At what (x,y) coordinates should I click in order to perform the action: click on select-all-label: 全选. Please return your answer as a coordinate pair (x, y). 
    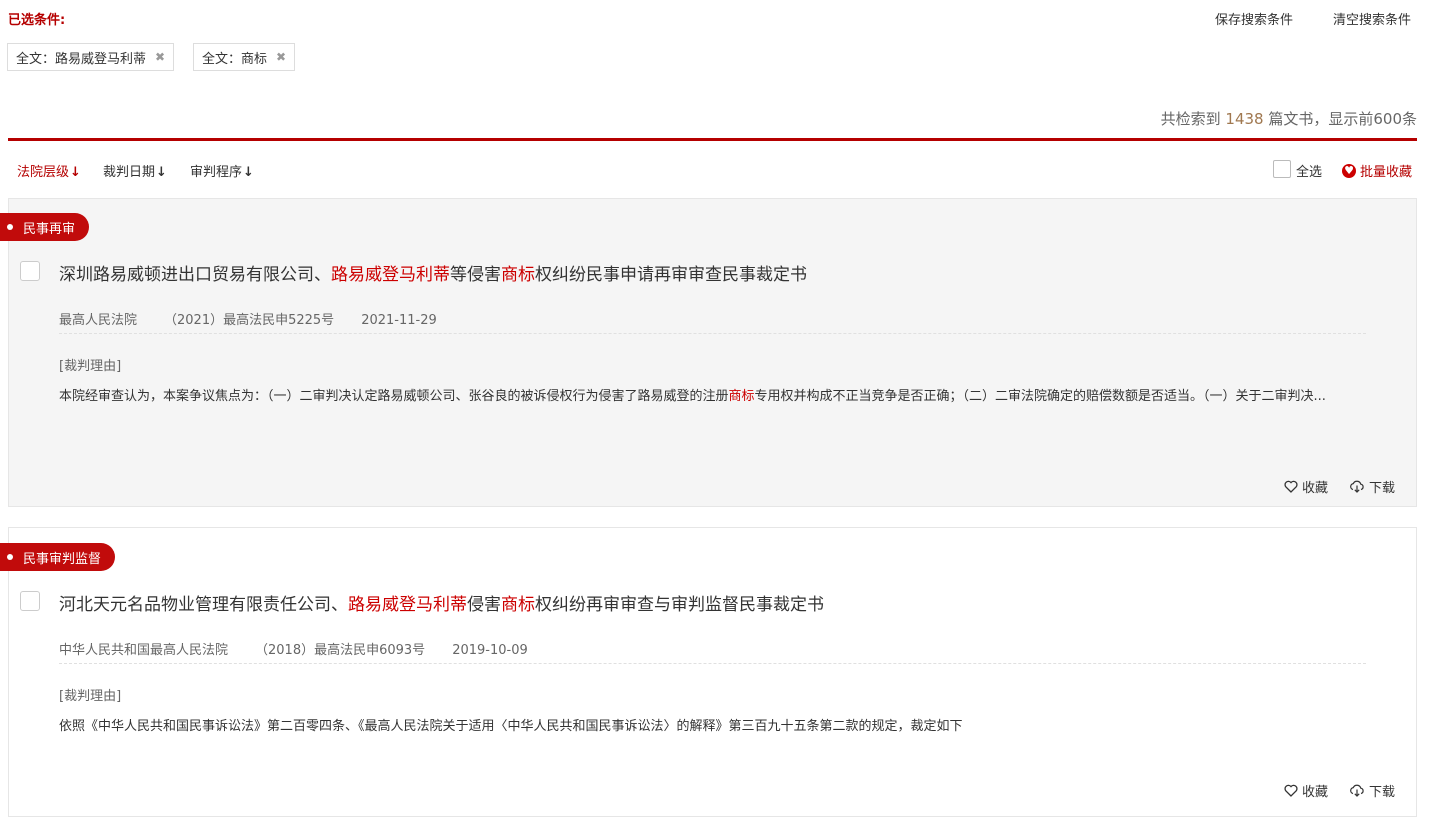
    Looking at the image, I should click on (1309, 170).